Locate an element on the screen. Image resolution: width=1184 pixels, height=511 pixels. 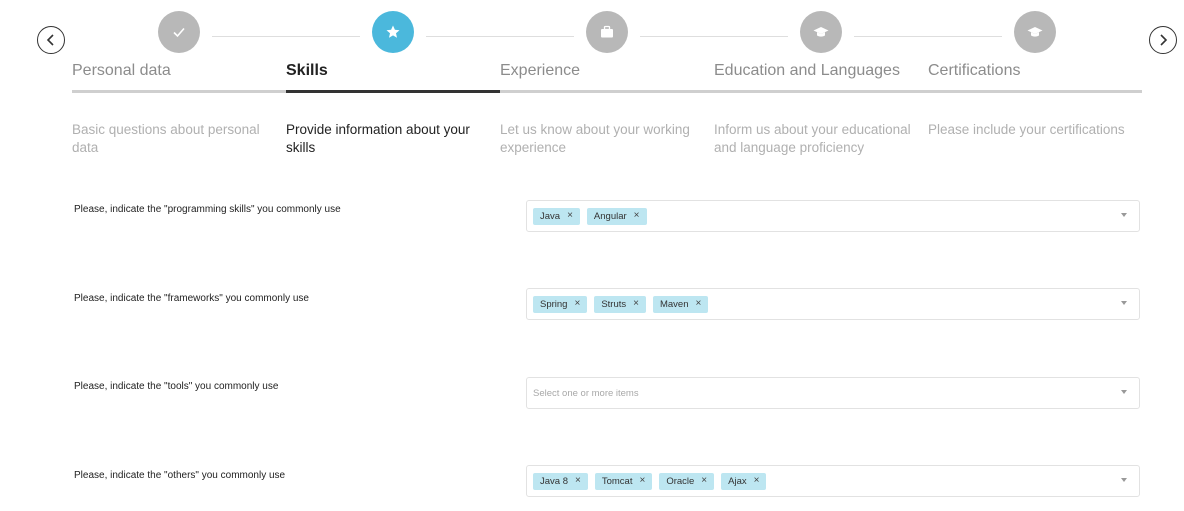
step-3-indicator is located at coordinates (607, 32).